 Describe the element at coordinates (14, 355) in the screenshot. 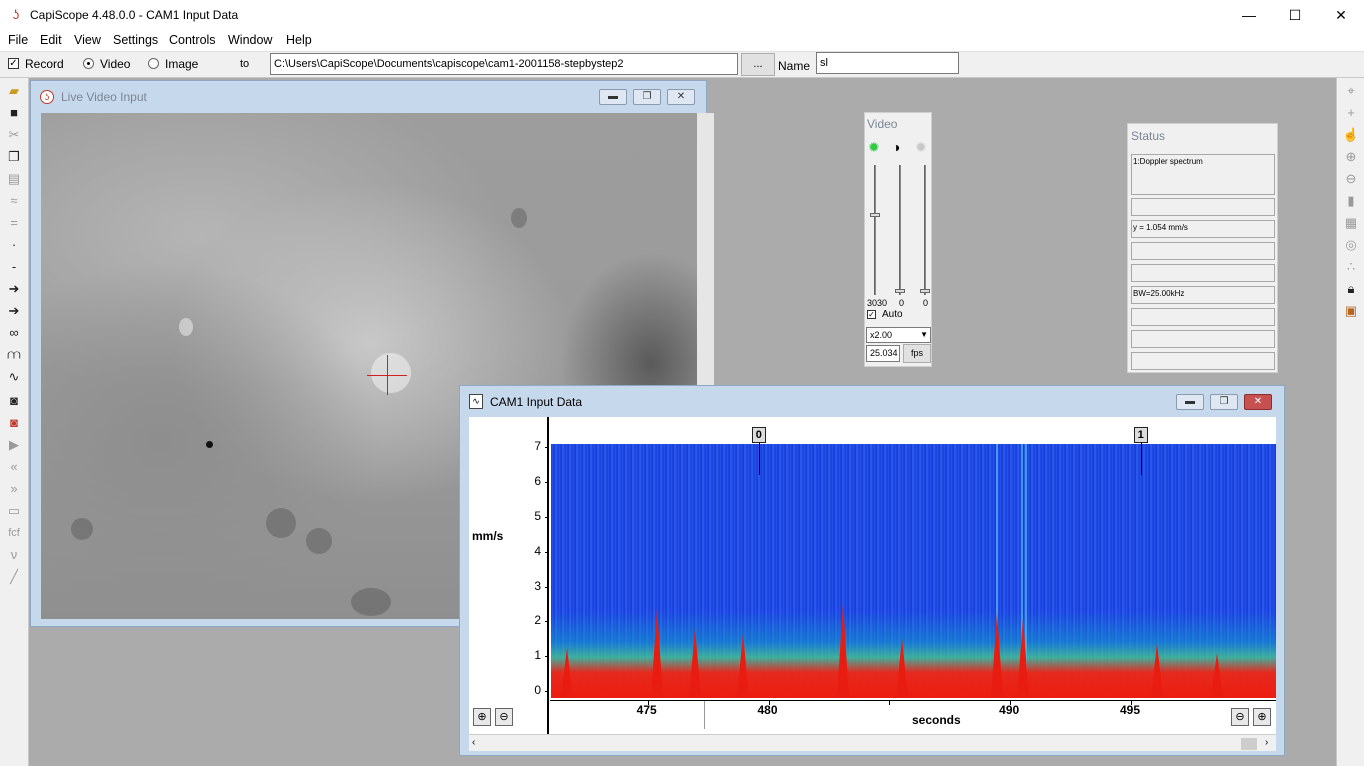

I see `spectrum-icon: ⩋` at that location.